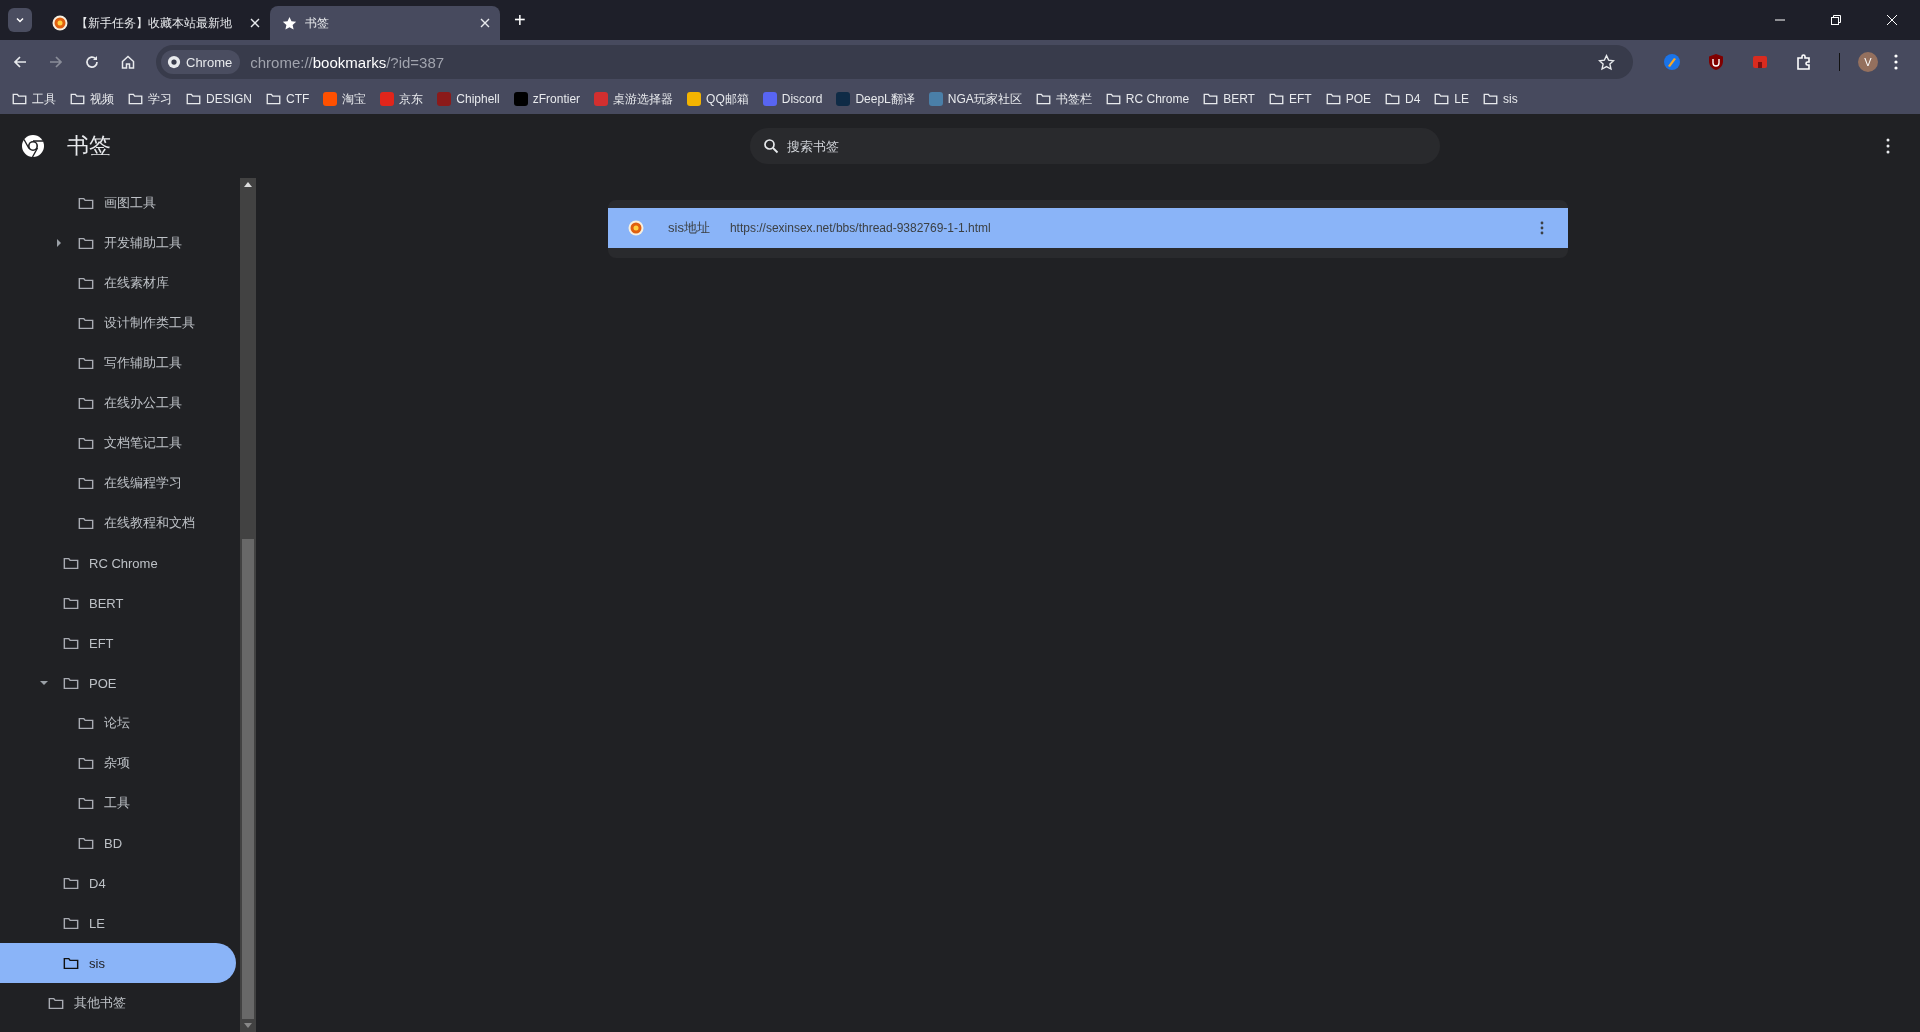  I want to click on bookmark-folder: 学习, so click(150, 99).